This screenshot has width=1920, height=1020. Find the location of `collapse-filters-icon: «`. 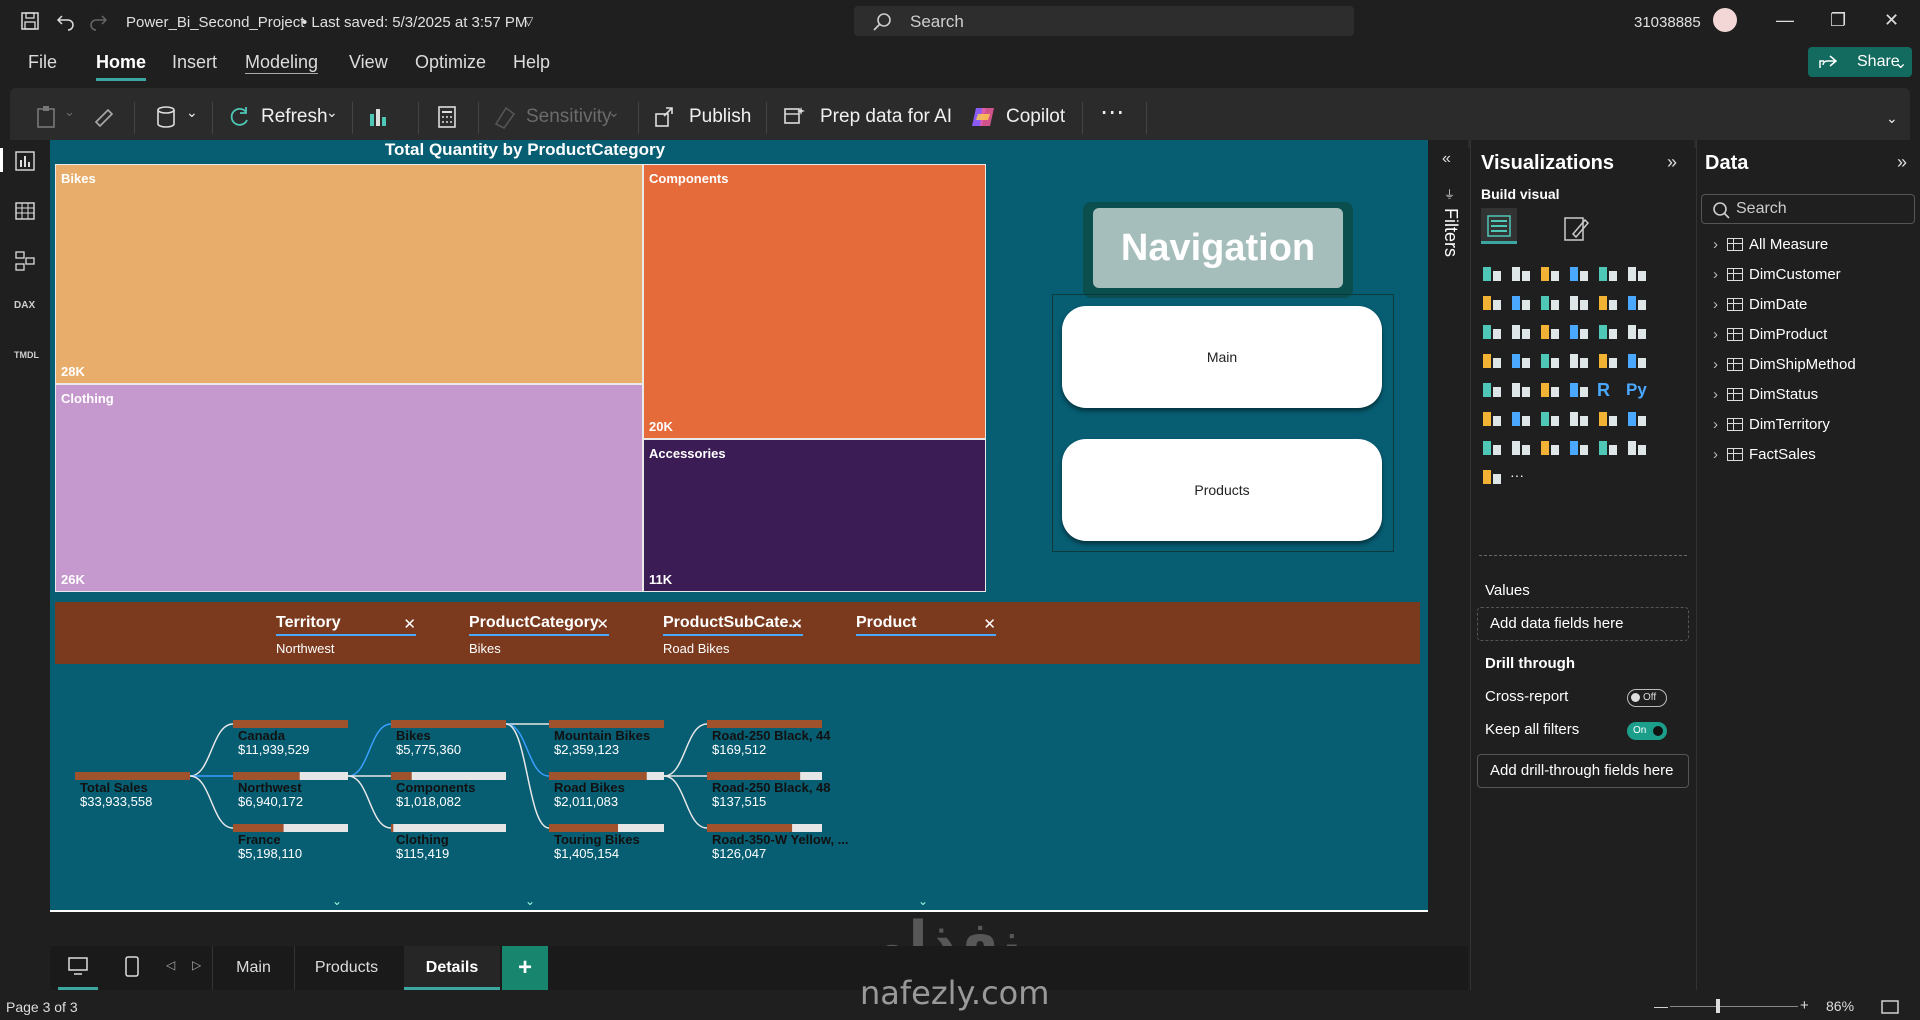

collapse-filters-icon: « is located at coordinates (1446, 159).